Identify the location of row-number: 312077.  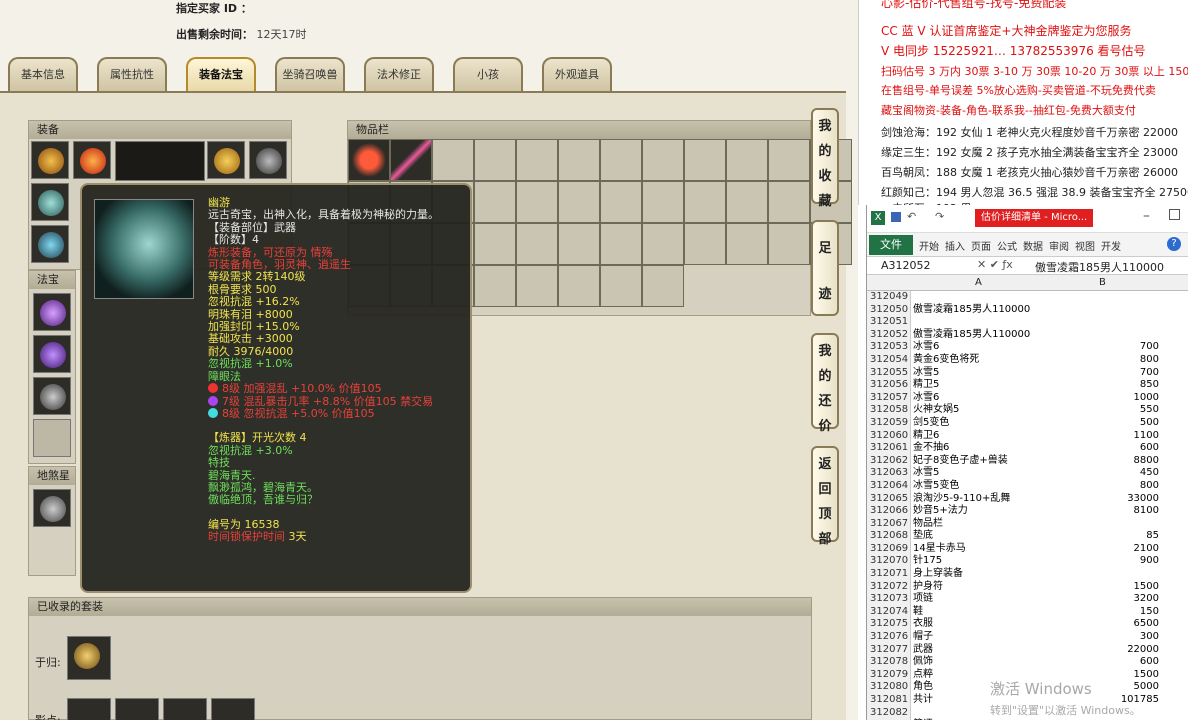
(889, 650).